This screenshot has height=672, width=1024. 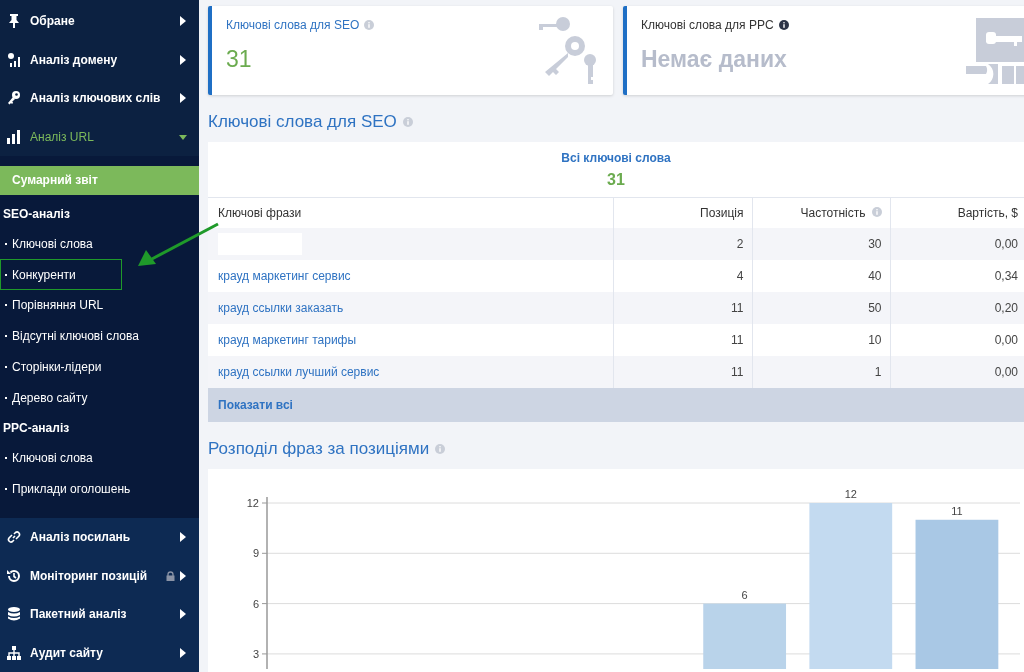 I want to click on history-icon, so click(x=14, y=575).